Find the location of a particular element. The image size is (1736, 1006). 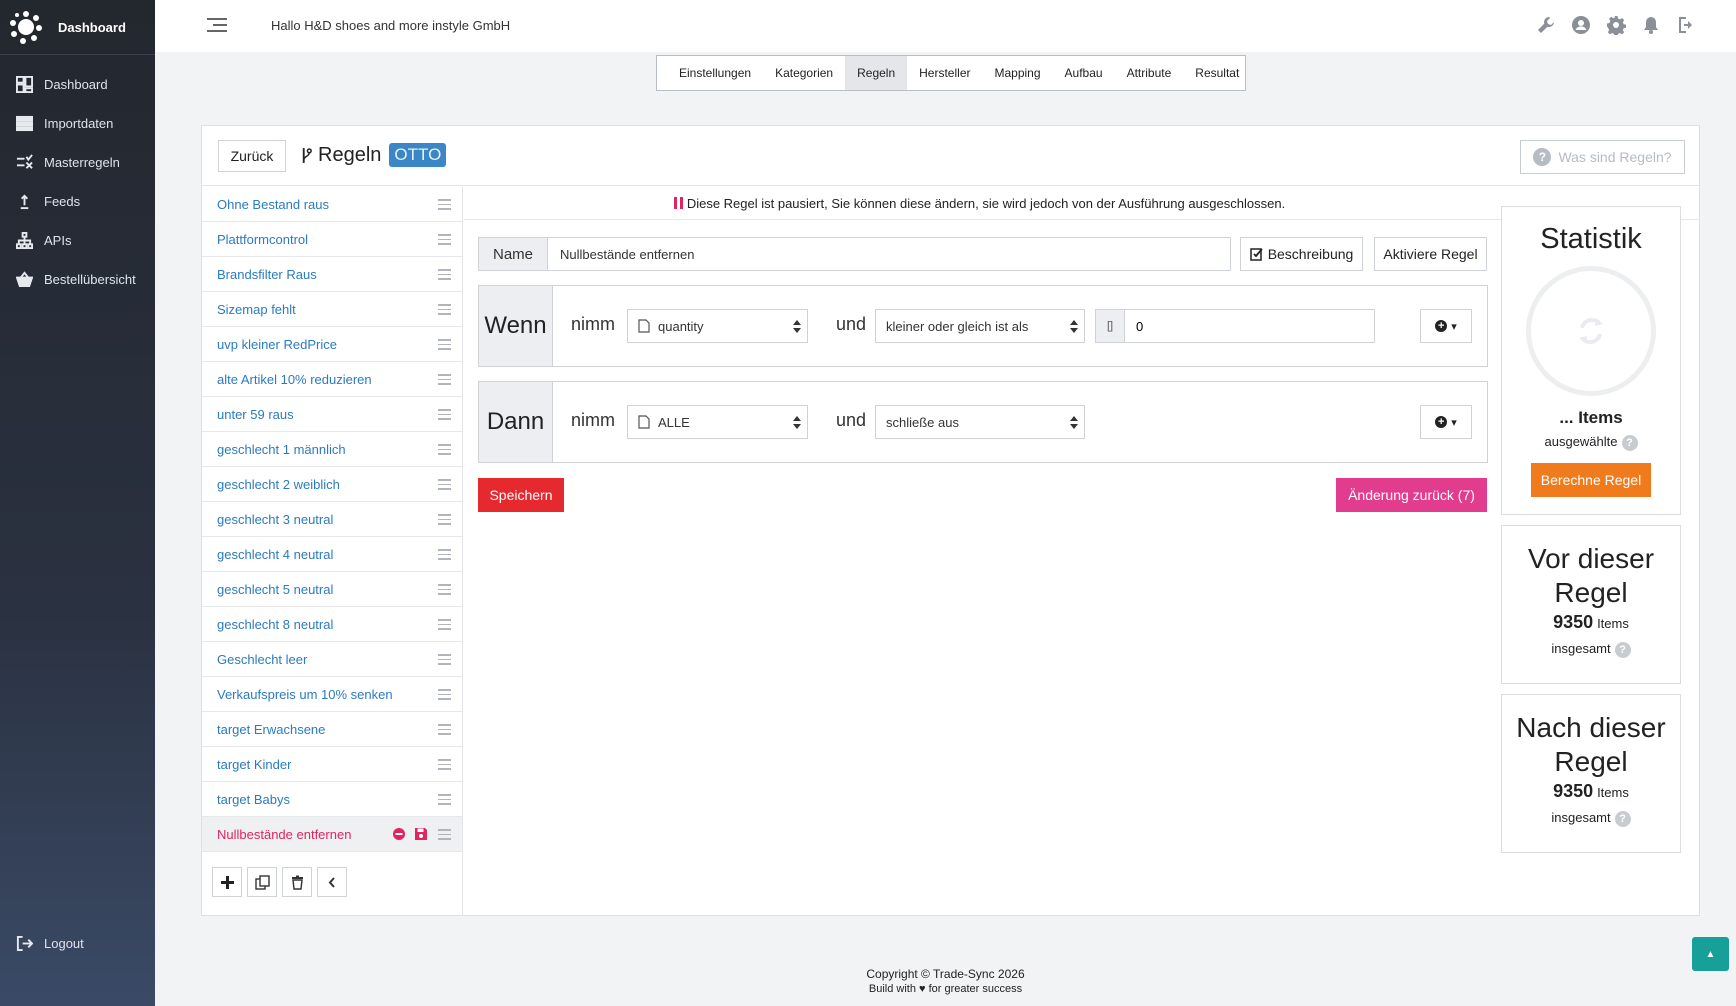

list-item: Geschlecht leer is located at coordinates (332, 659).